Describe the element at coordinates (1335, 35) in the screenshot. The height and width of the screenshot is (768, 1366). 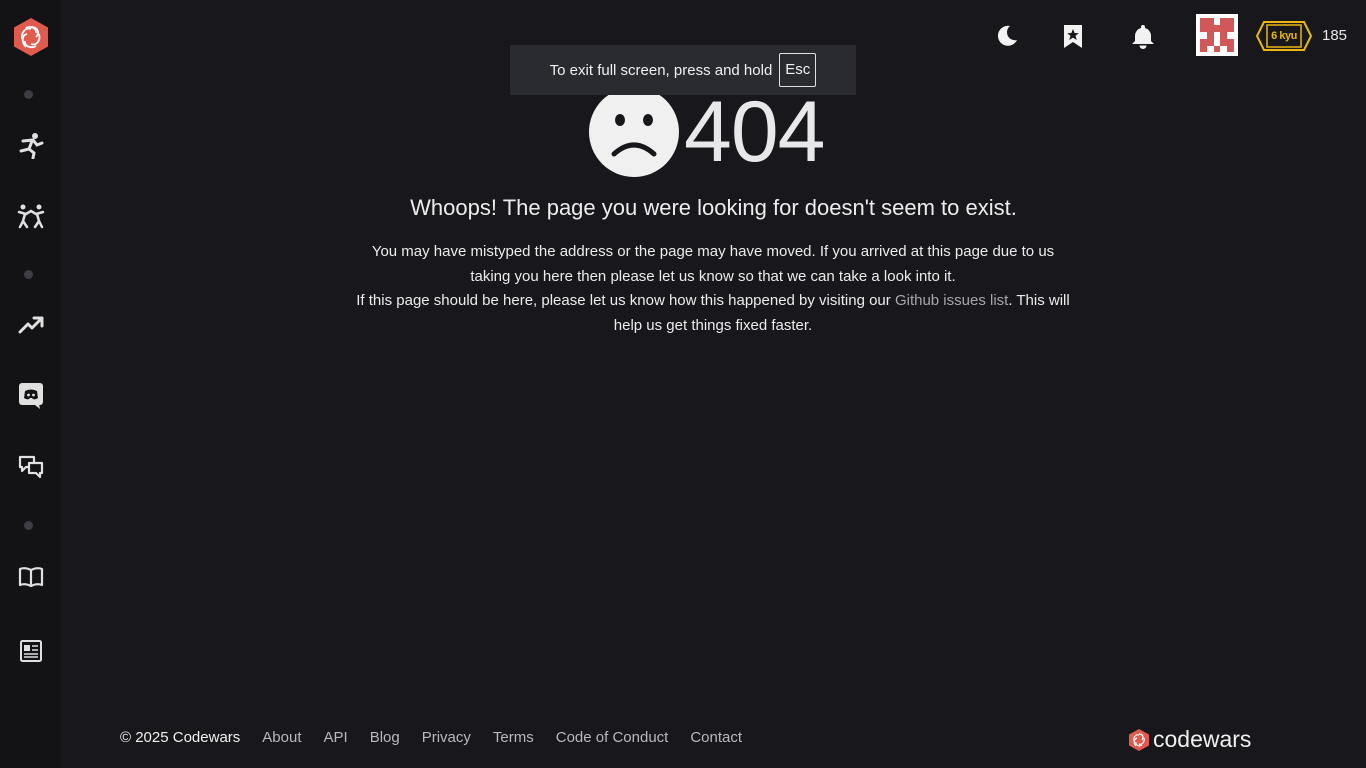
I see `honor-count: 185` at that location.